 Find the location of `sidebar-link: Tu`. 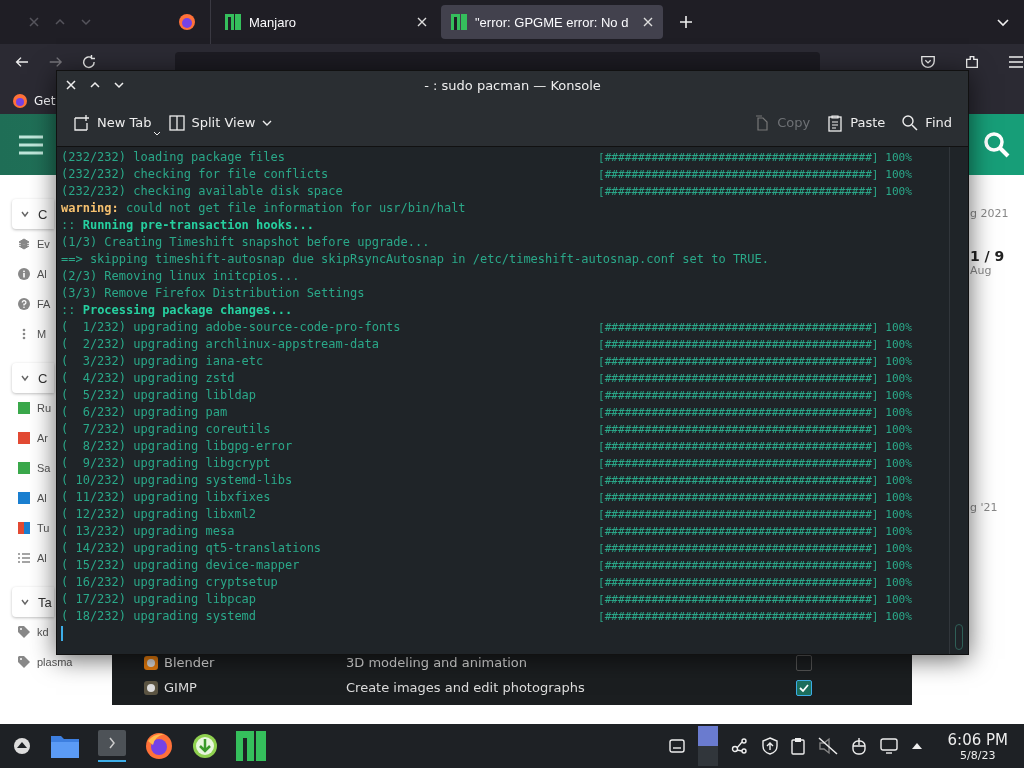

sidebar-link: Tu is located at coordinates (43, 528).